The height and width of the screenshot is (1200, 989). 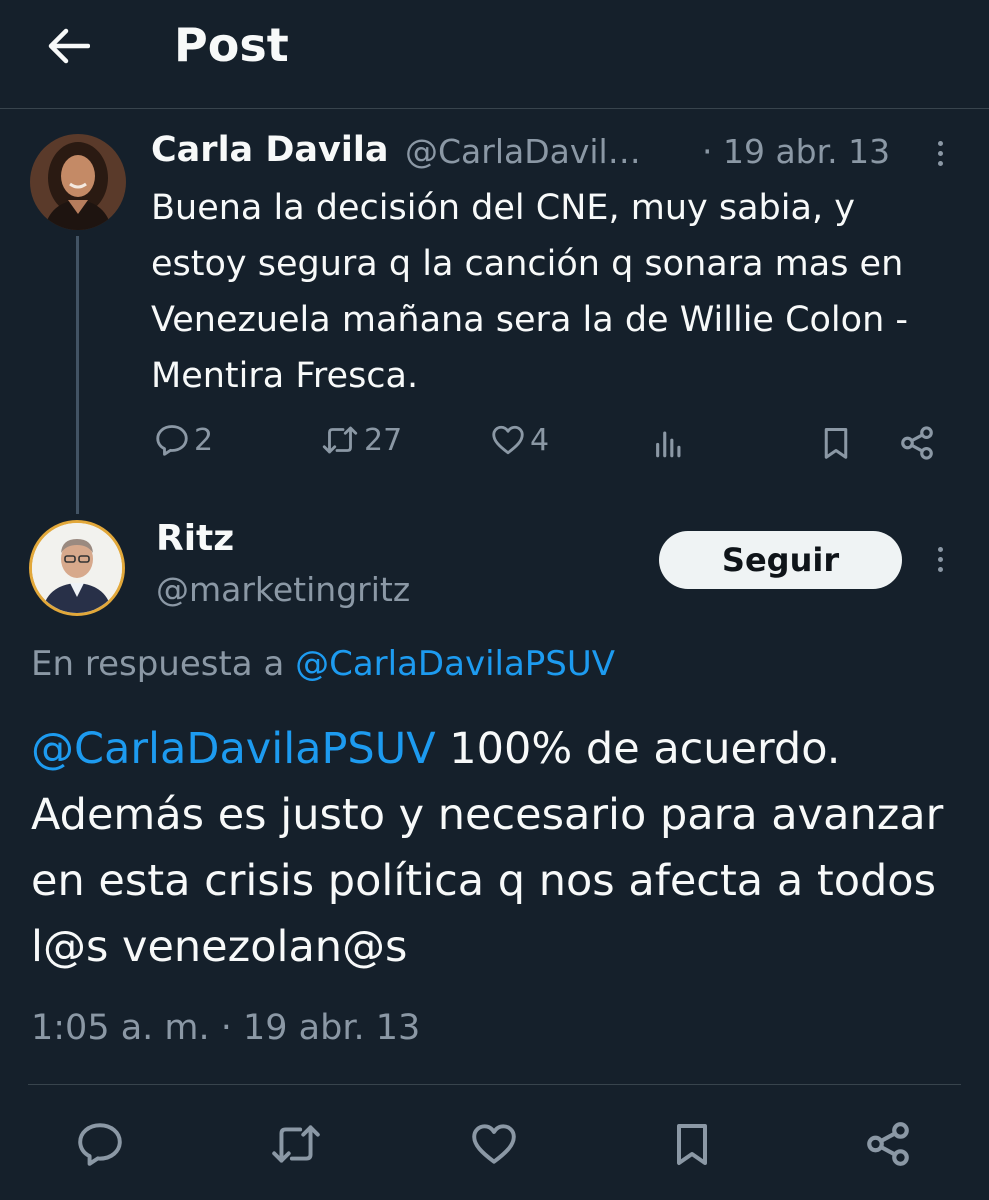 I want to click on retweet-action-button, so click(x=296, y=1144).